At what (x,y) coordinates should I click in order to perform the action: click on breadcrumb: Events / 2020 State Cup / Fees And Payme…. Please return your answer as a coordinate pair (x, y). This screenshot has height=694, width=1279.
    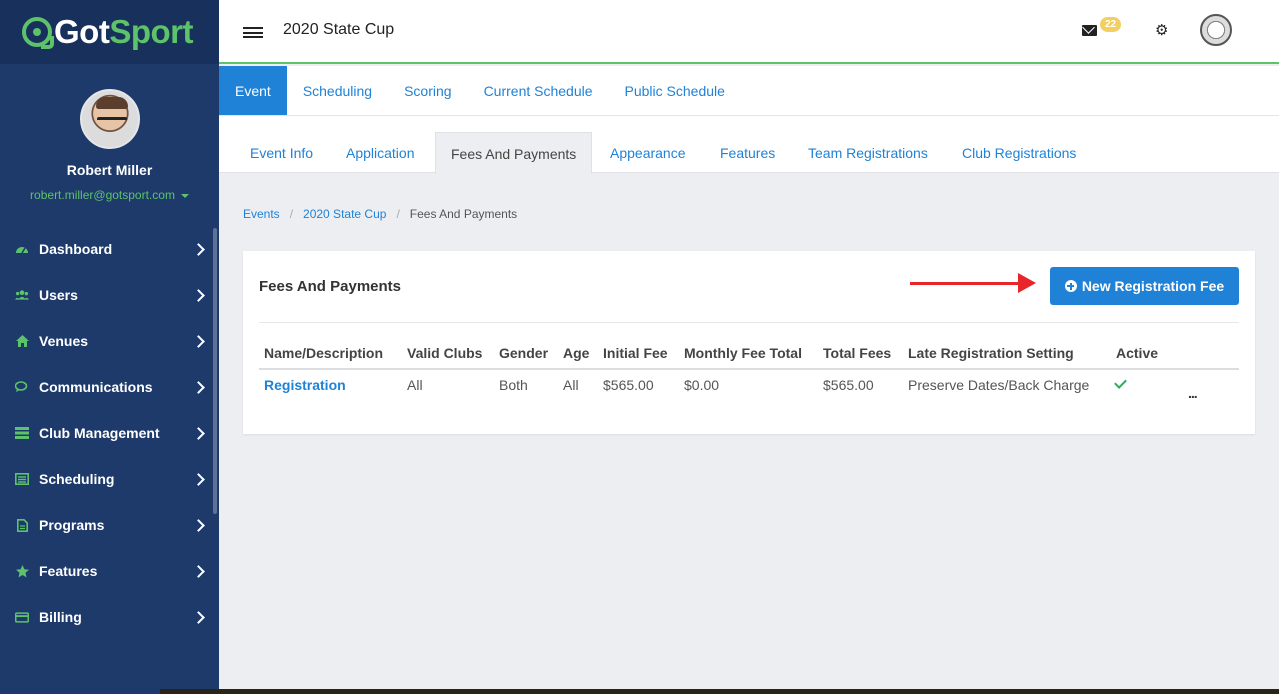
    Looking at the image, I should click on (380, 214).